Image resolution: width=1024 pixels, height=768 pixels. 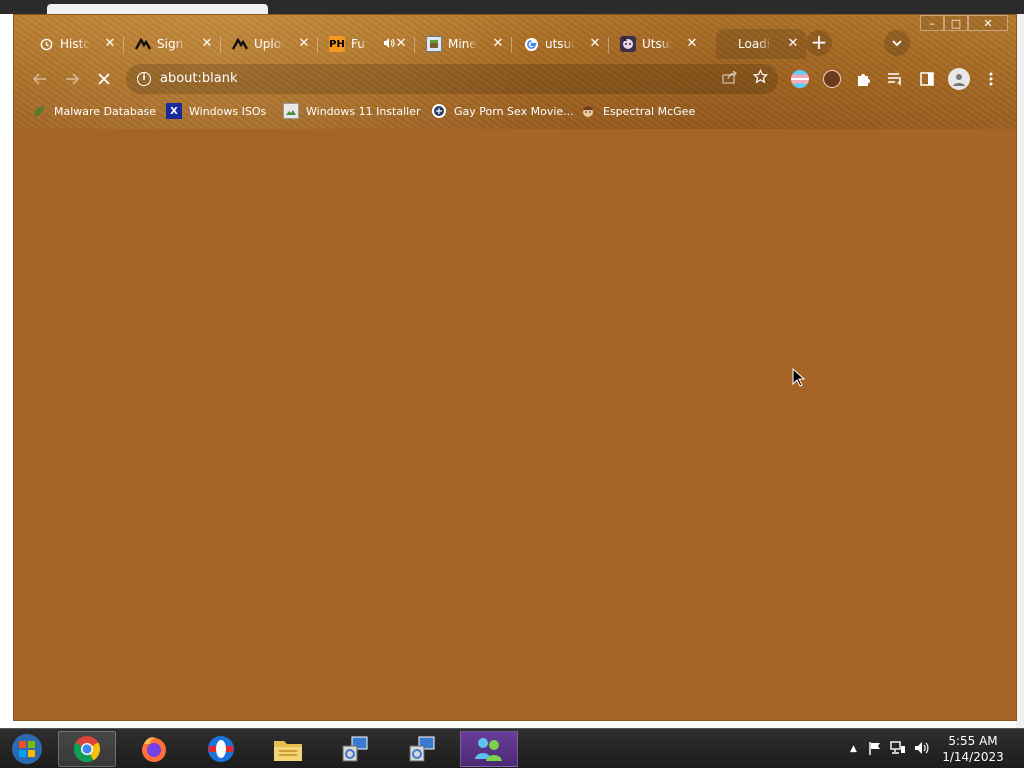 What do you see at coordinates (337, 44) in the screenshot?
I see `ph-icon: PH` at bounding box center [337, 44].